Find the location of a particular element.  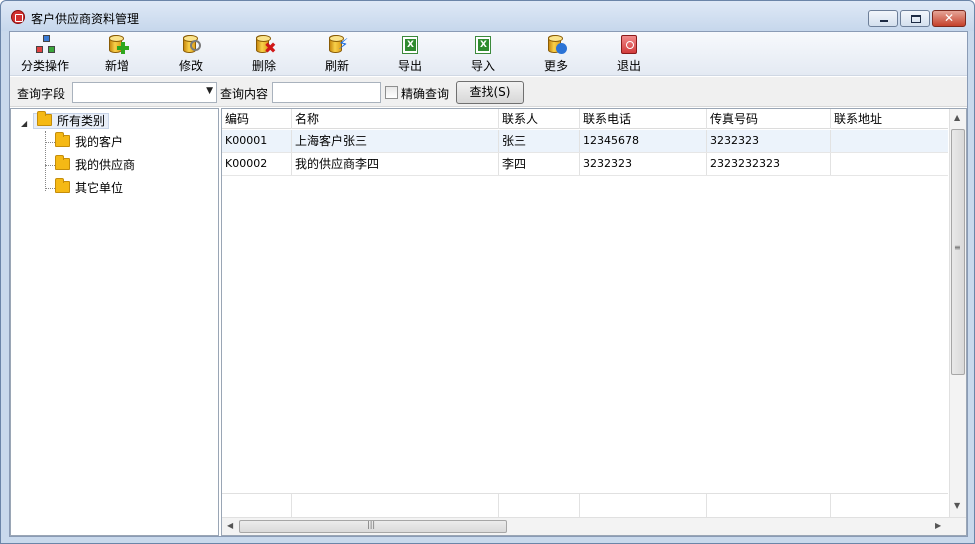

tree-node-root: 所有类别 is located at coordinates (71, 121).